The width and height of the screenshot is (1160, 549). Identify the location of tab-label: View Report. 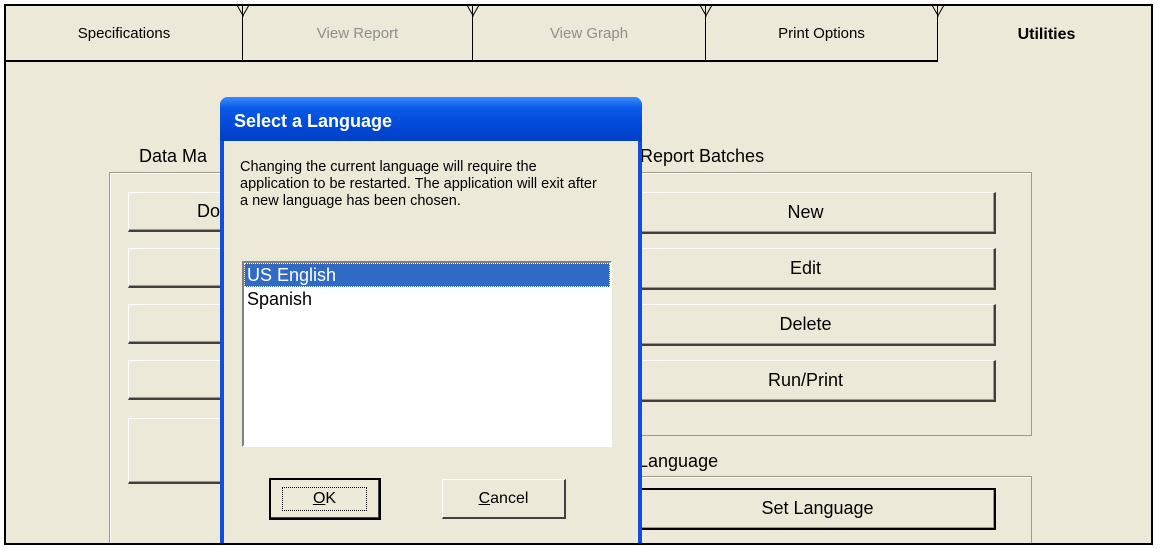
(357, 33).